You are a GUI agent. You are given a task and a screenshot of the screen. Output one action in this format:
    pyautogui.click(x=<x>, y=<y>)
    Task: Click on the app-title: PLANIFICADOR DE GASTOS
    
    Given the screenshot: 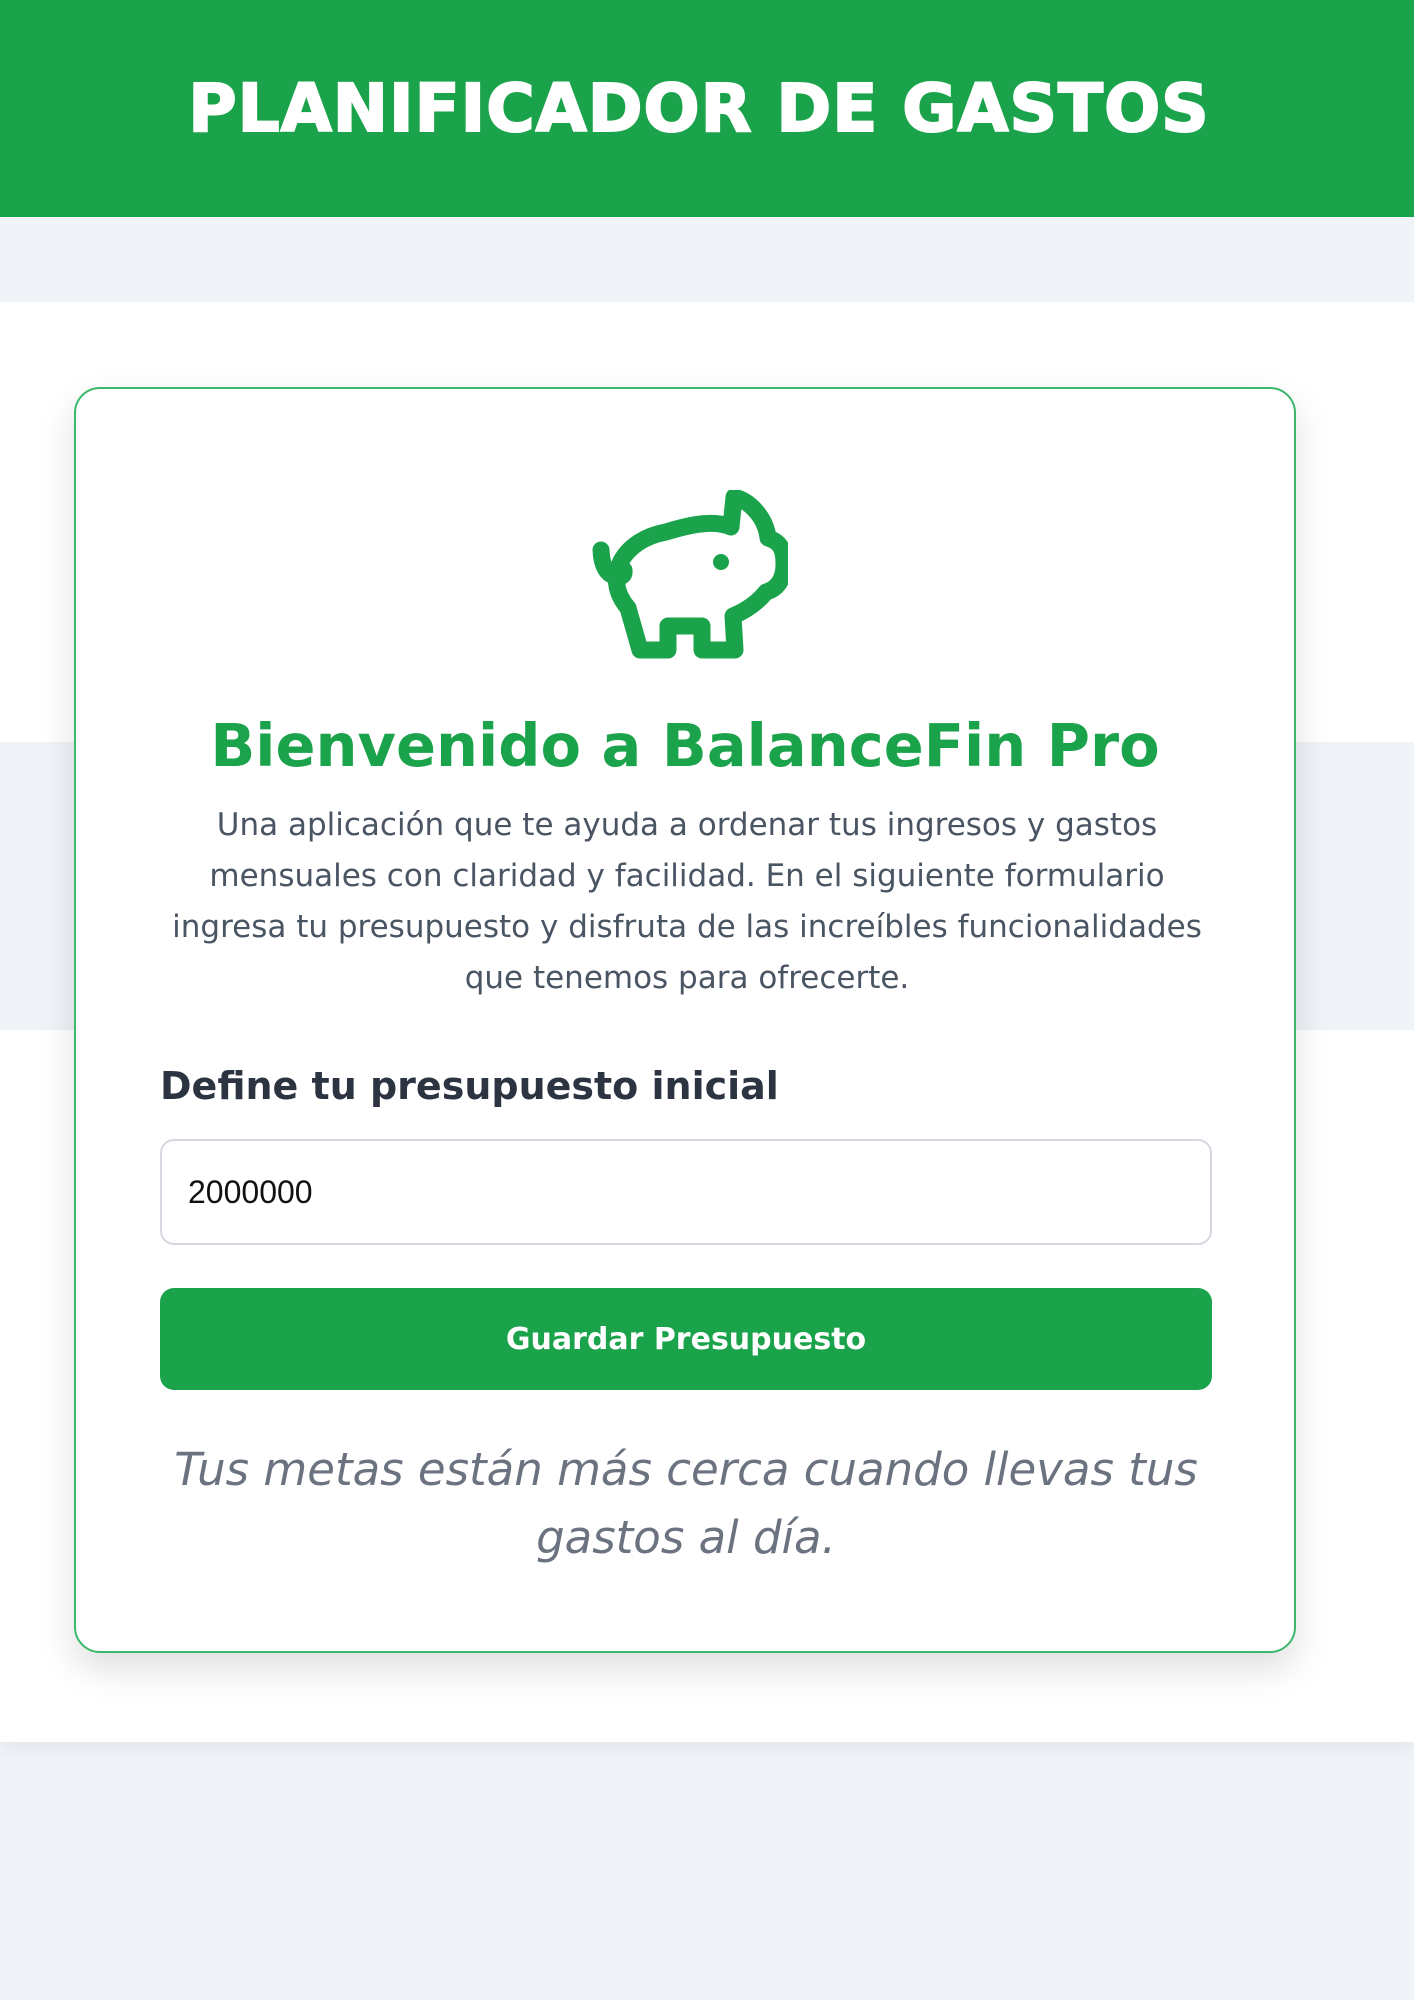 What is the action you would take?
    pyautogui.click(x=698, y=108)
    